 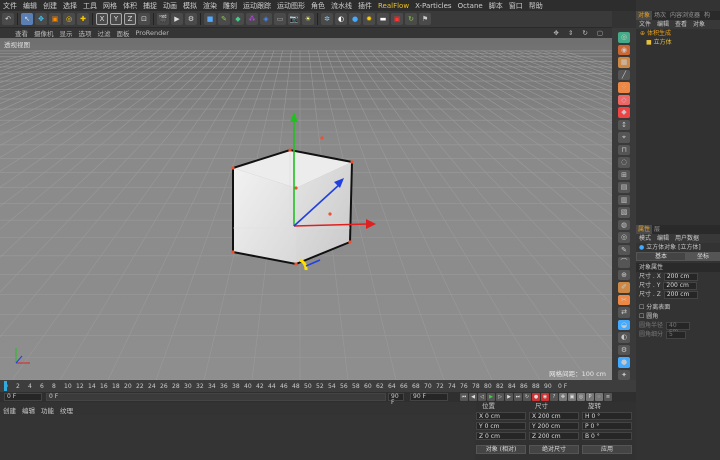 What do you see at coordinates (69, 19) in the screenshot?
I see `rotate-icon: ◎` at bounding box center [69, 19].